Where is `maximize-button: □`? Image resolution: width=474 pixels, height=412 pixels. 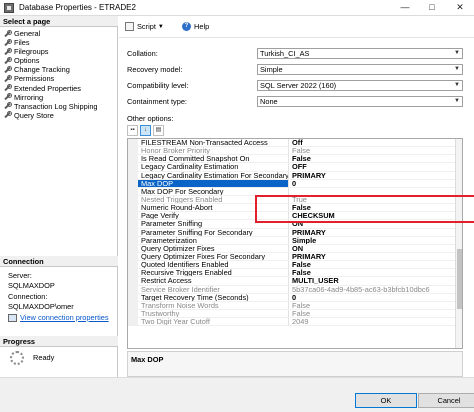 maximize-button: □ is located at coordinates (432, 8).